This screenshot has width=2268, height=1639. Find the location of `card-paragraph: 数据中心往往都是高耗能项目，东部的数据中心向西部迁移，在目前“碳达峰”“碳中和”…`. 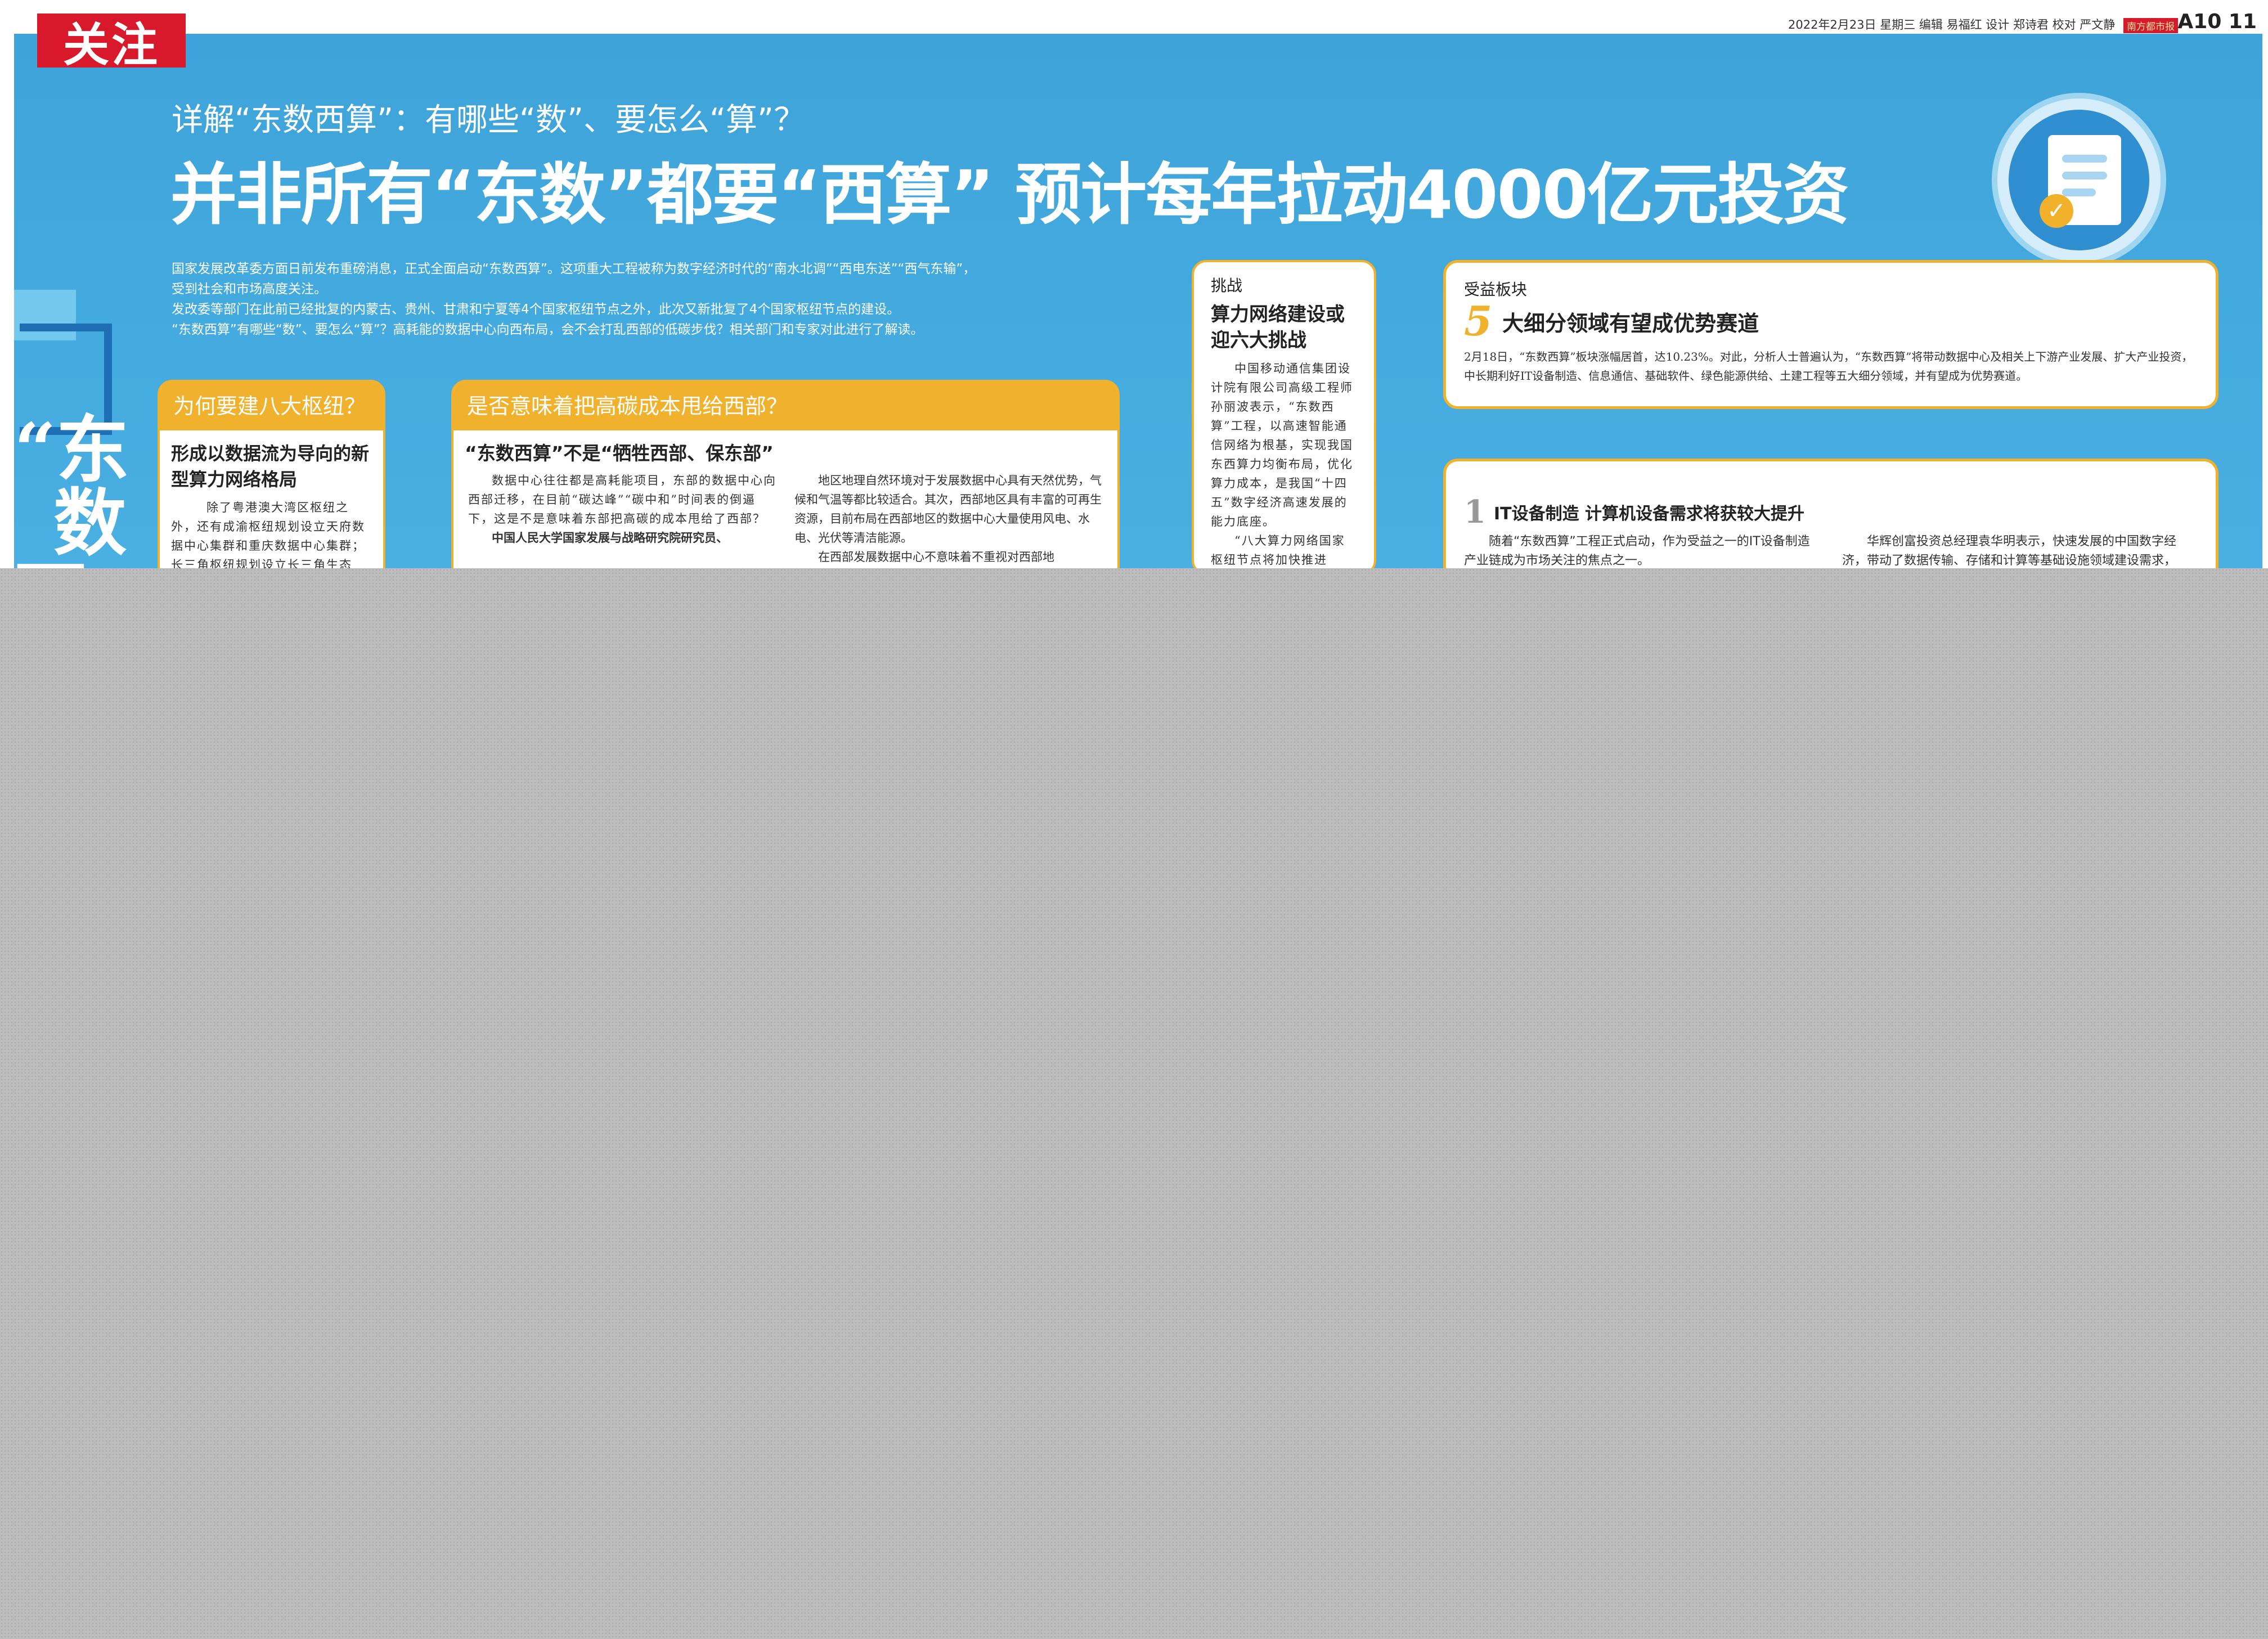

card-paragraph: 数据中心往往都是高耗能项目，东部的数据中心向西部迁移，在目前“碳达峰”“碳中和”… is located at coordinates (622, 500).